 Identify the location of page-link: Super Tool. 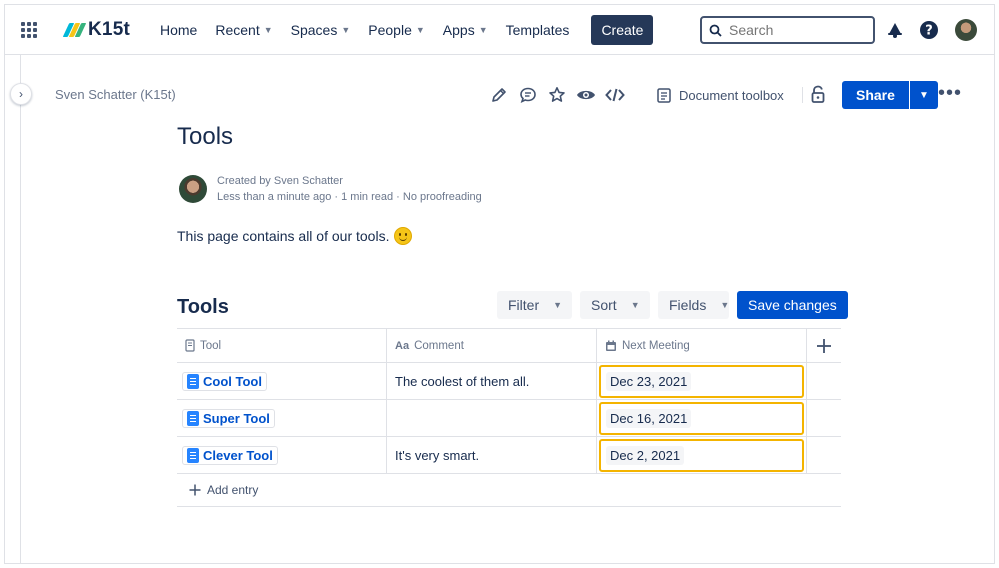
(228, 418).